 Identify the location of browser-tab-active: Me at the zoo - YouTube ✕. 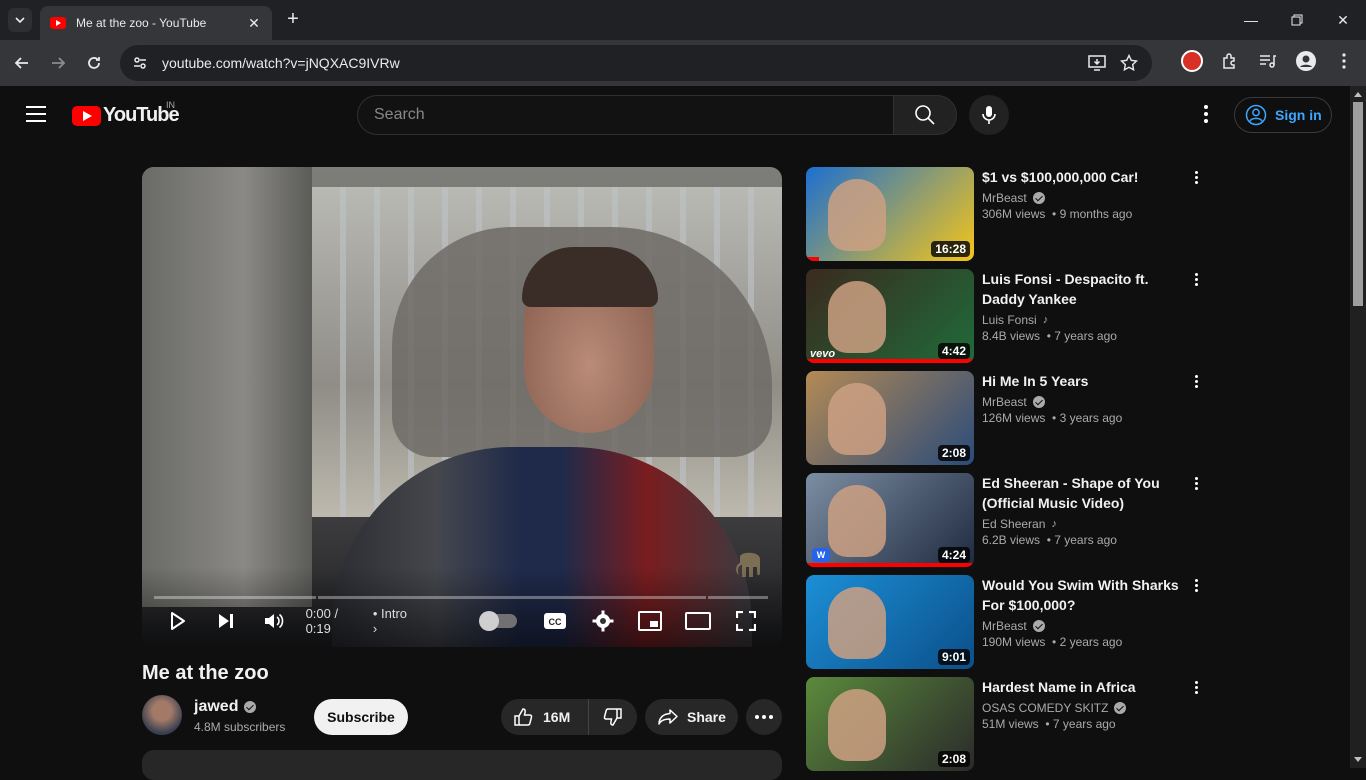
(156, 23).